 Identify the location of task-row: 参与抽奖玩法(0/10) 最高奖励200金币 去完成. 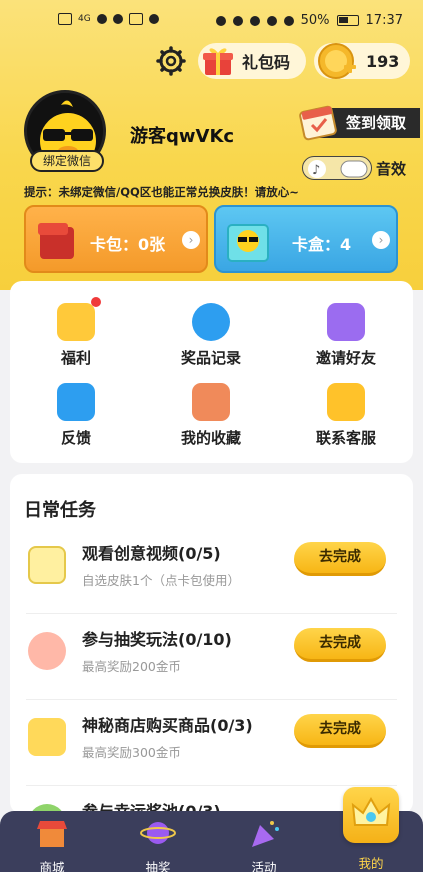
(211, 657).